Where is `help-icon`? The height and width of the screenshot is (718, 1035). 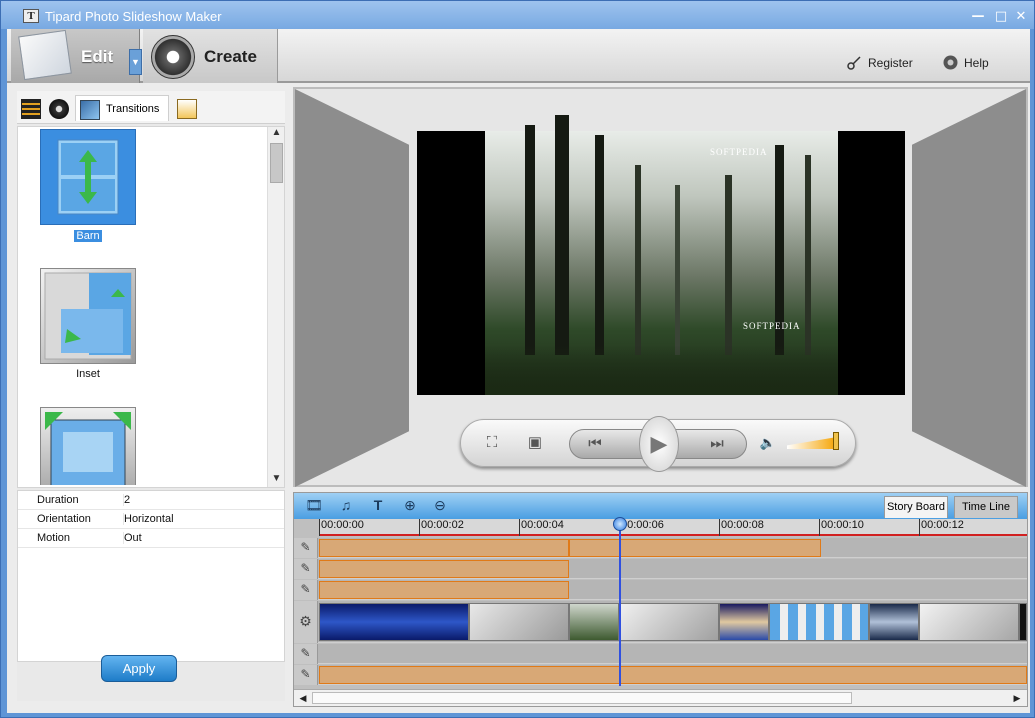 help-icon is located at coordinates (950, 62).